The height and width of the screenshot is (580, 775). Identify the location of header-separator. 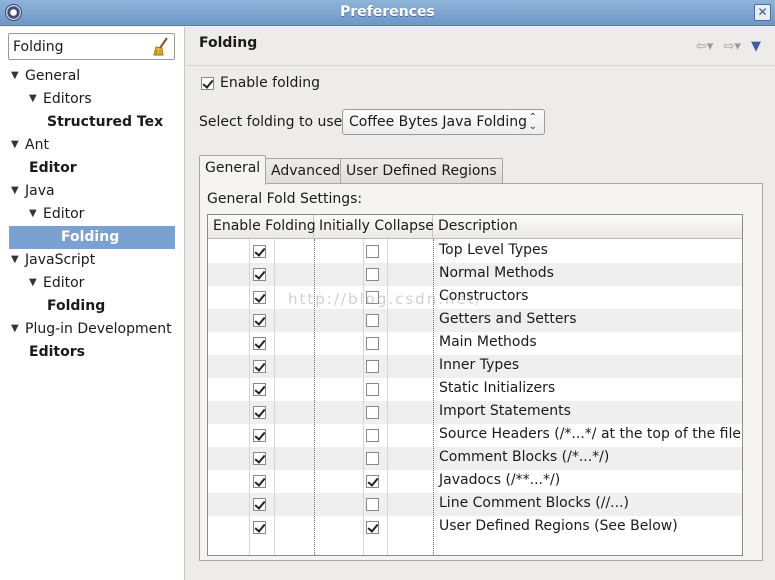
(480, 65).